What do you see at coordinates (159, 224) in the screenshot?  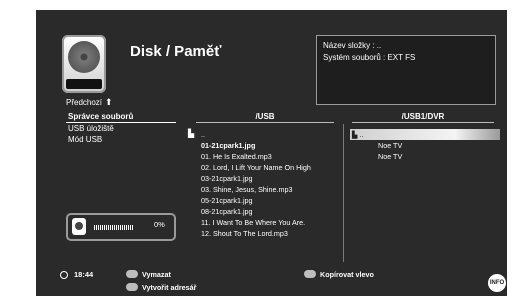 I see `progress-percent: 0%` at bounding box center [159, 224].